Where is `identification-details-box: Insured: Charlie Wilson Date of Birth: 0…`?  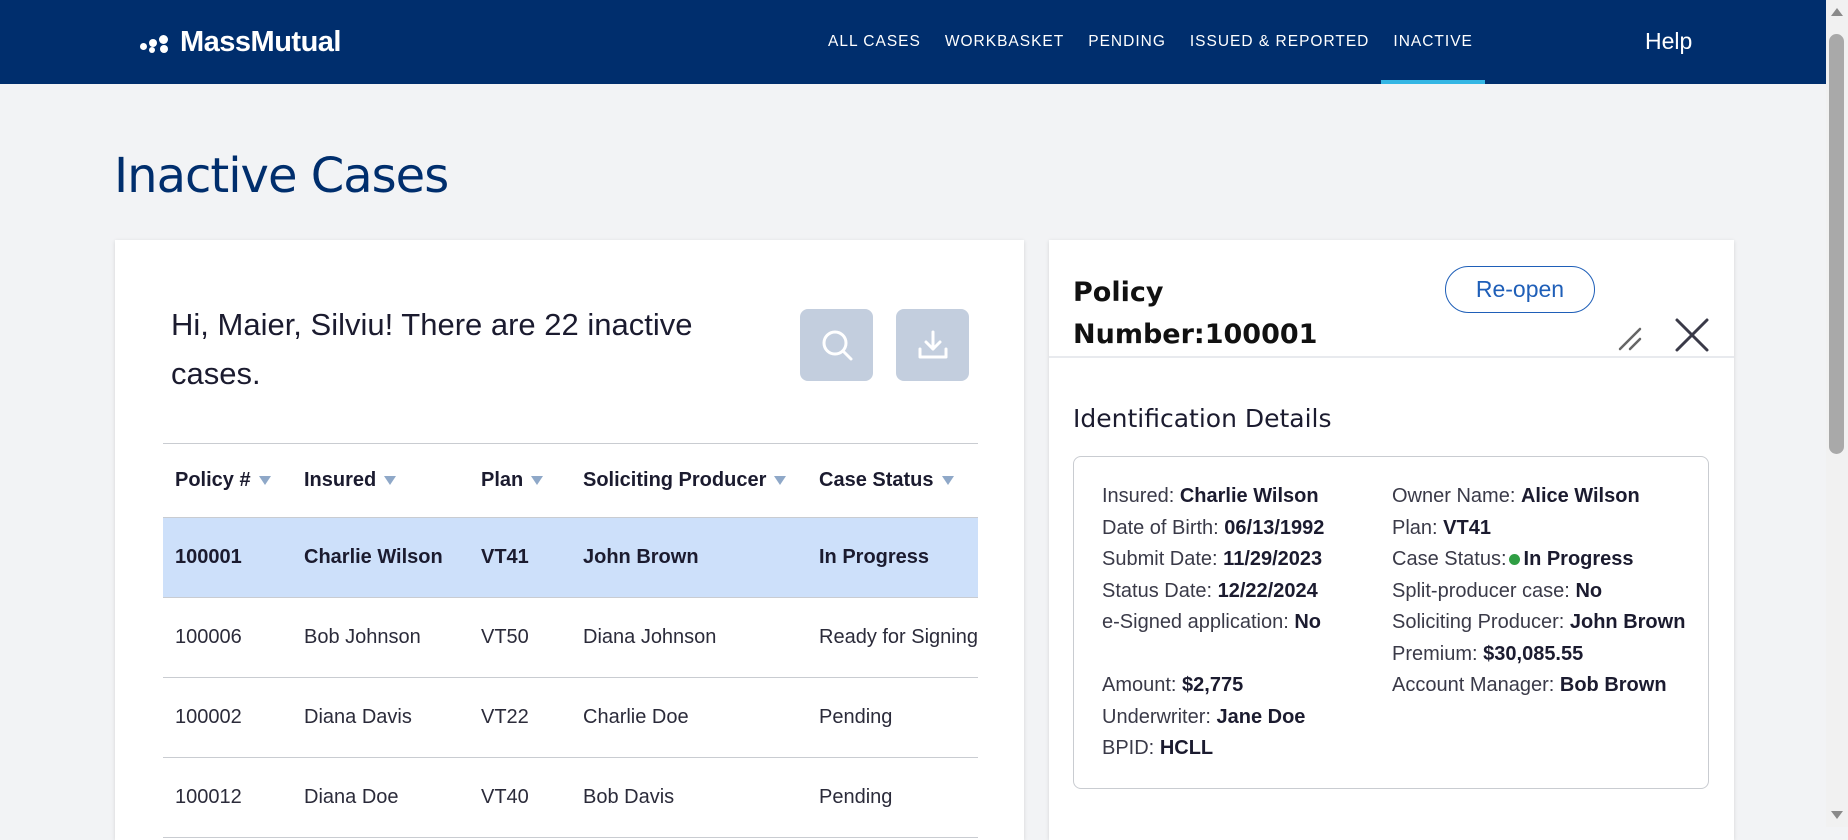
identification-details-box: Insured: Charlie Wilson Date of Birth: 0… is located at coordinates (1391, 622).